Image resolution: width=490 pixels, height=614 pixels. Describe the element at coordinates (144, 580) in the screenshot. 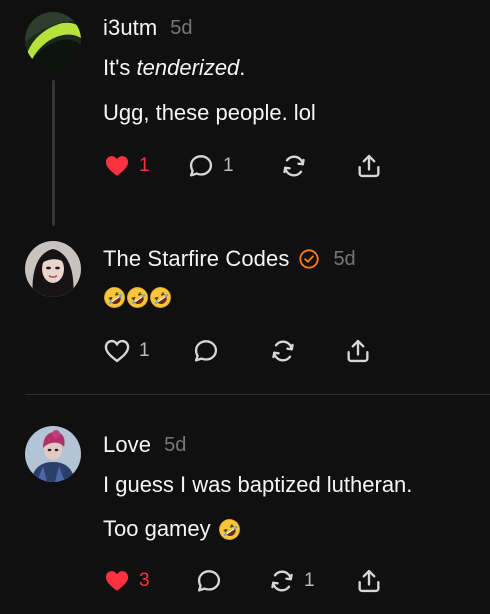

I see `like-count: 3` at that location.